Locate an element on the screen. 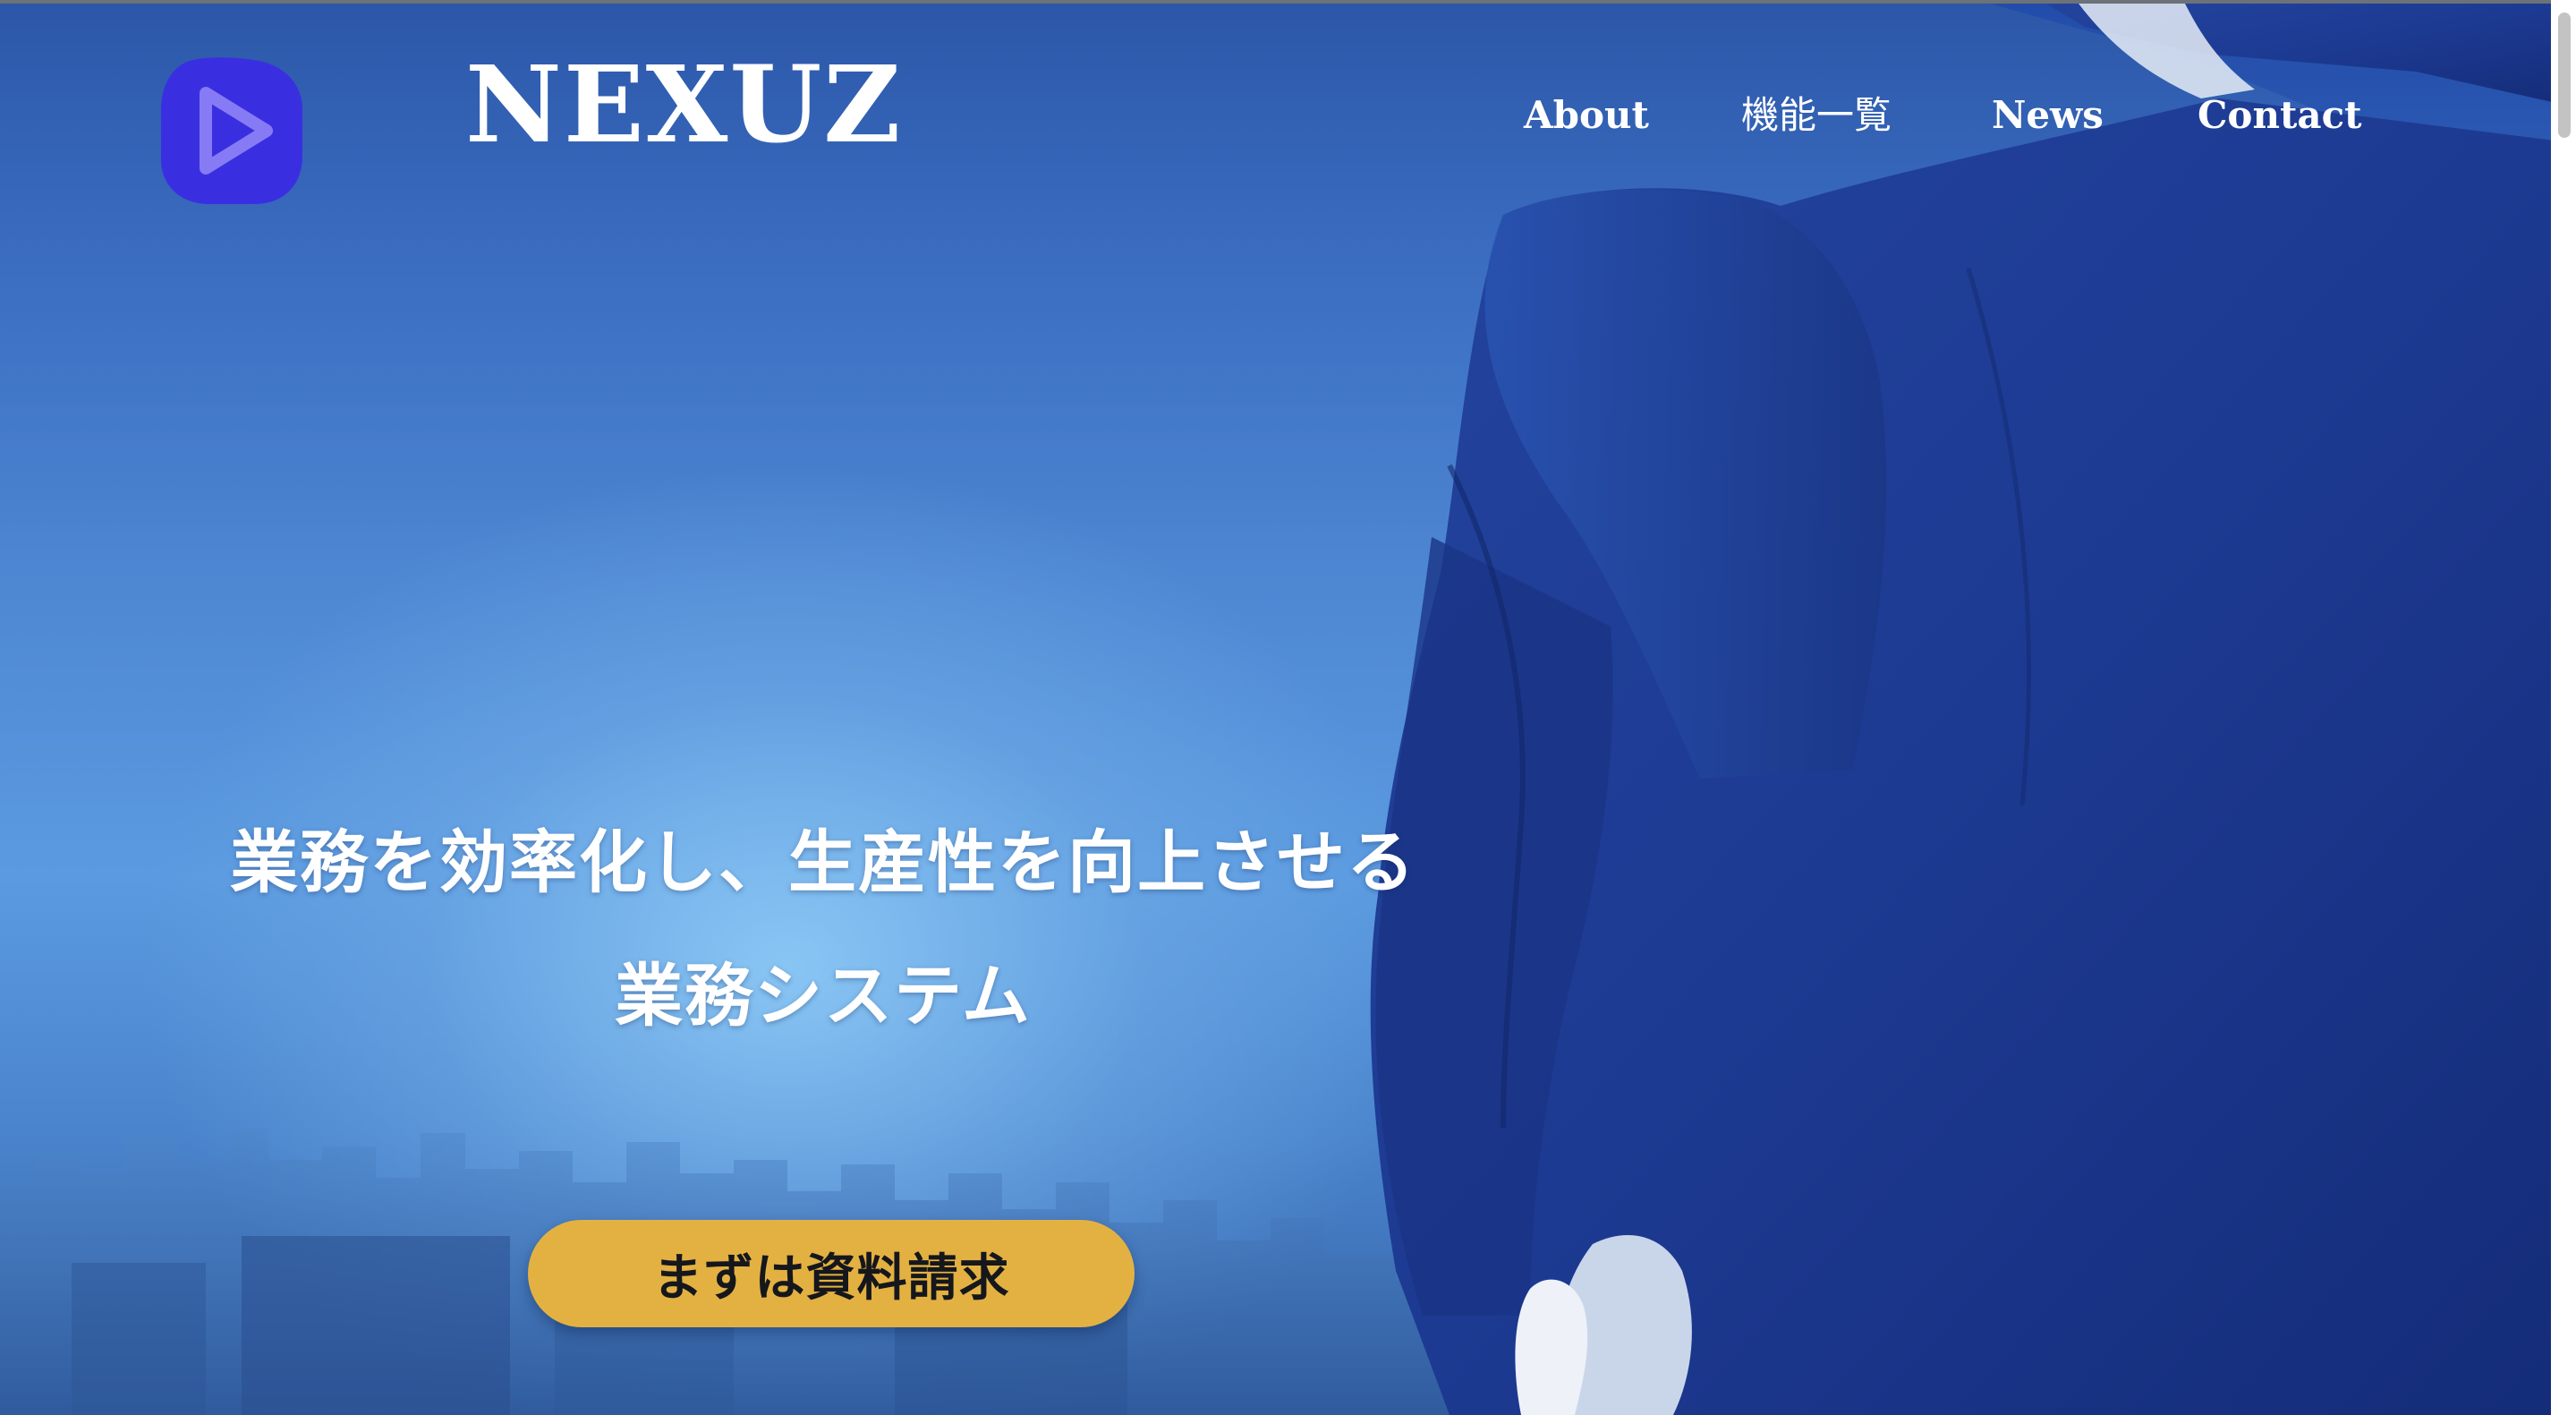 The width and height of the screenshot is (2576, 1415). main-nav: About 機能一覧 News Contact is located at coordinates (1275, 123).